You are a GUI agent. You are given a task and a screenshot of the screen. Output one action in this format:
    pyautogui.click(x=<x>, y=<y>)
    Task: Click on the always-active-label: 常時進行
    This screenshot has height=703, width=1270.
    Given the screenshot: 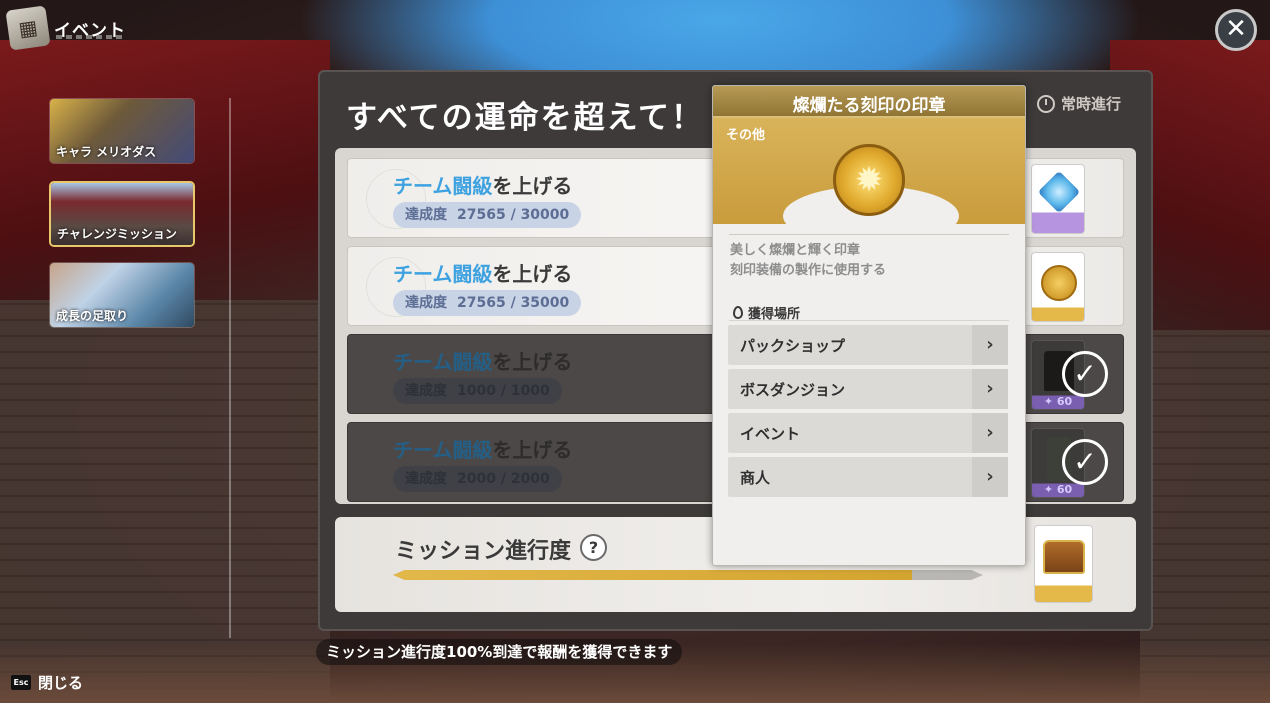 What is the action you would take?
    pyautogui.click(x=1079, y=103)
    